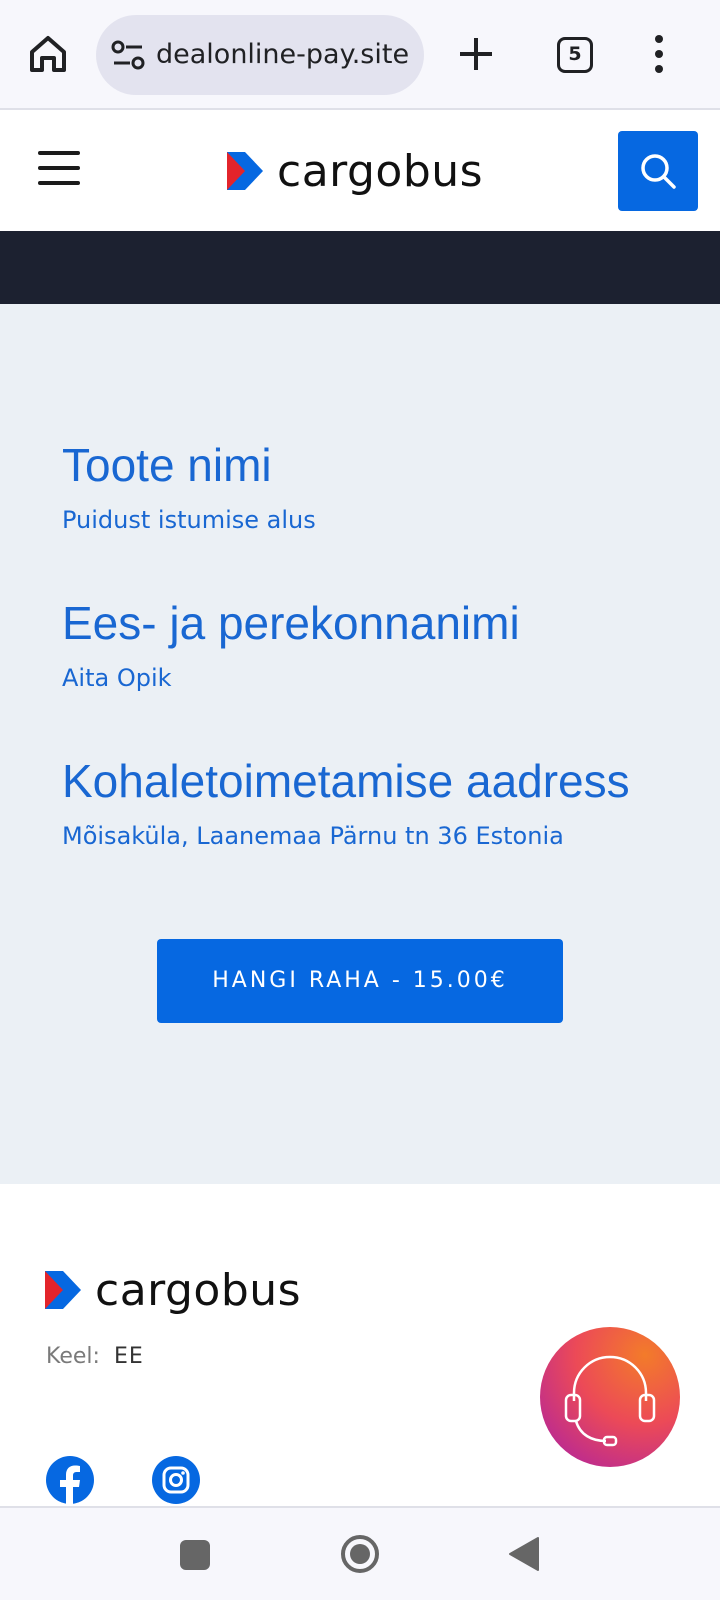  I want to click on nav-band, so click(360, 267).